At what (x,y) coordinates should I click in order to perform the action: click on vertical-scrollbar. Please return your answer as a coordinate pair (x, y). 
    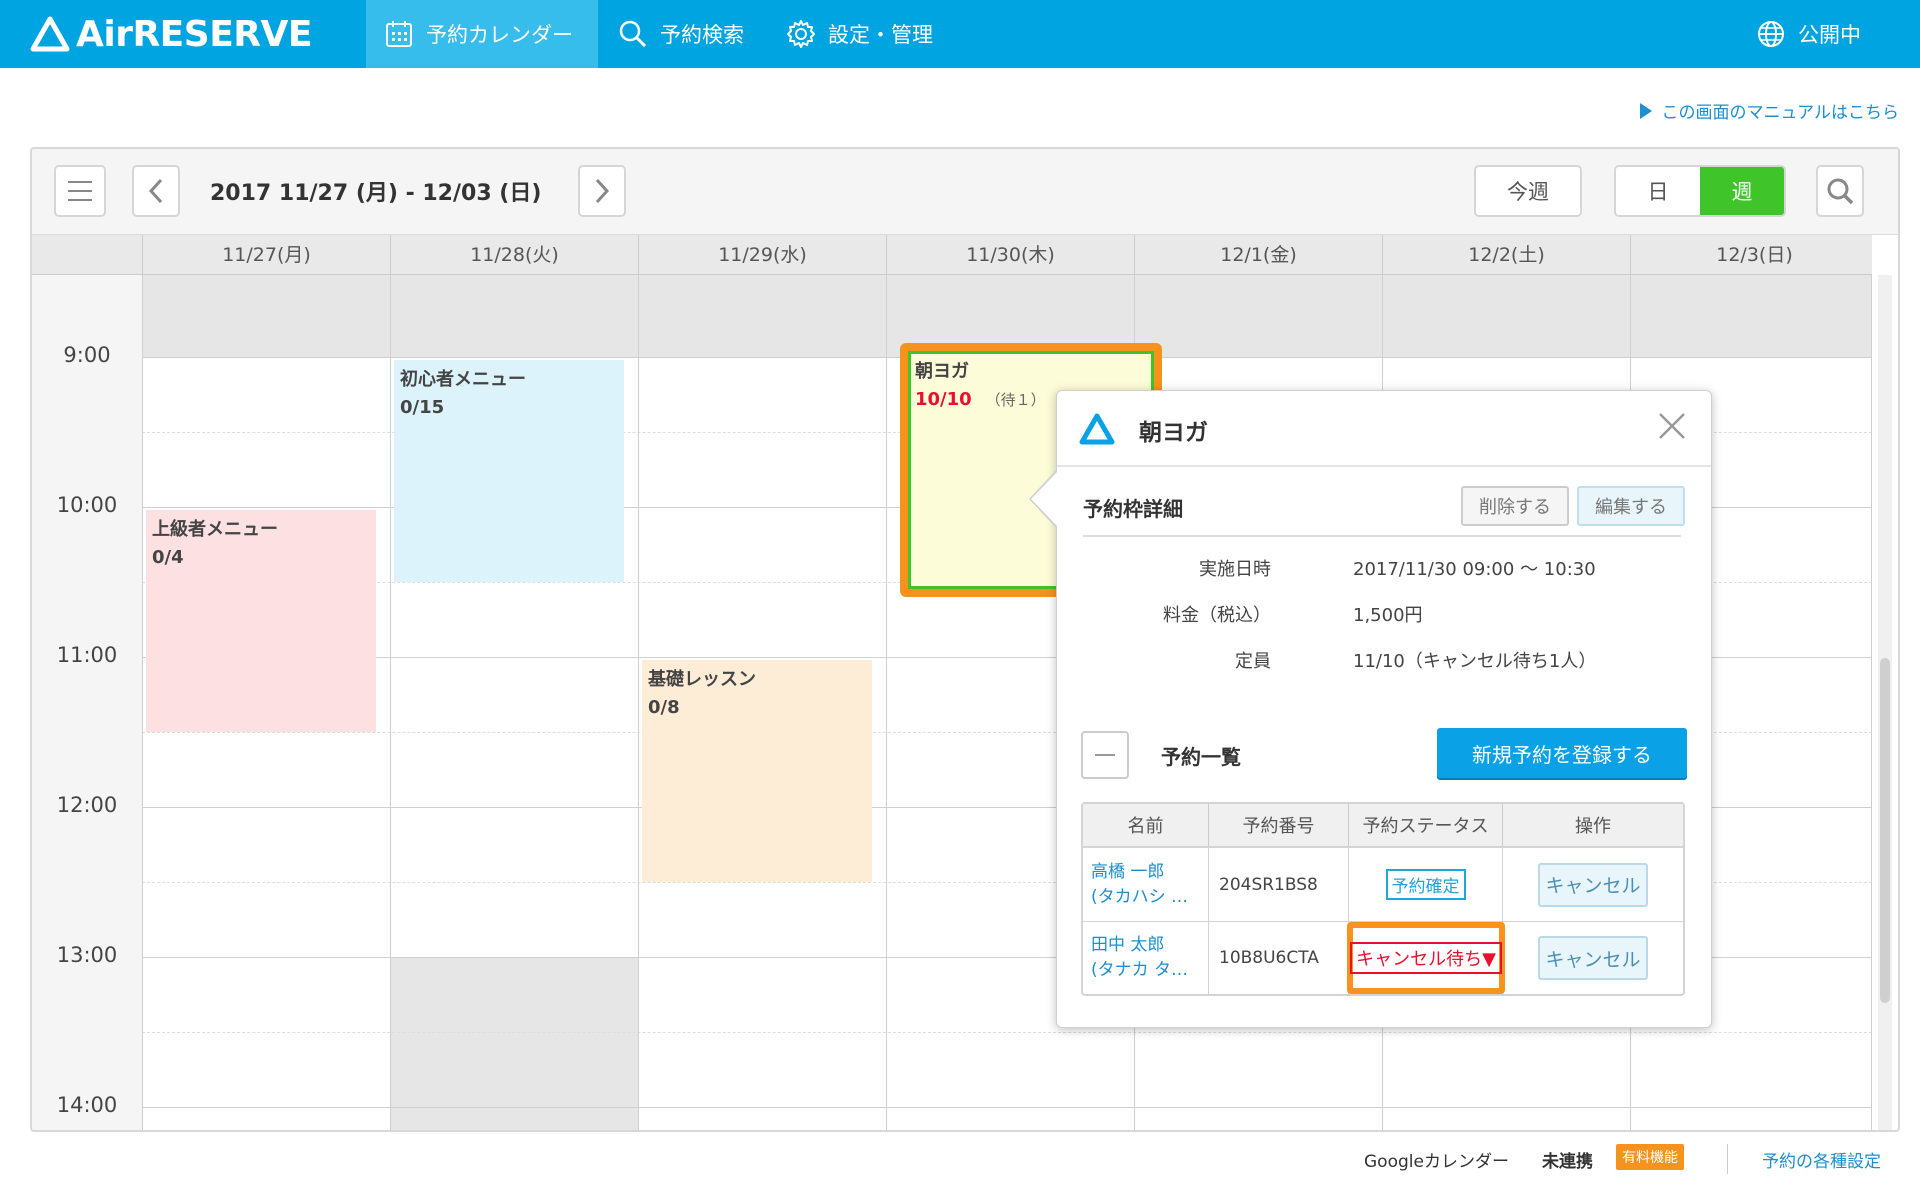
    Looking at the image, I should click on (1885, 702).